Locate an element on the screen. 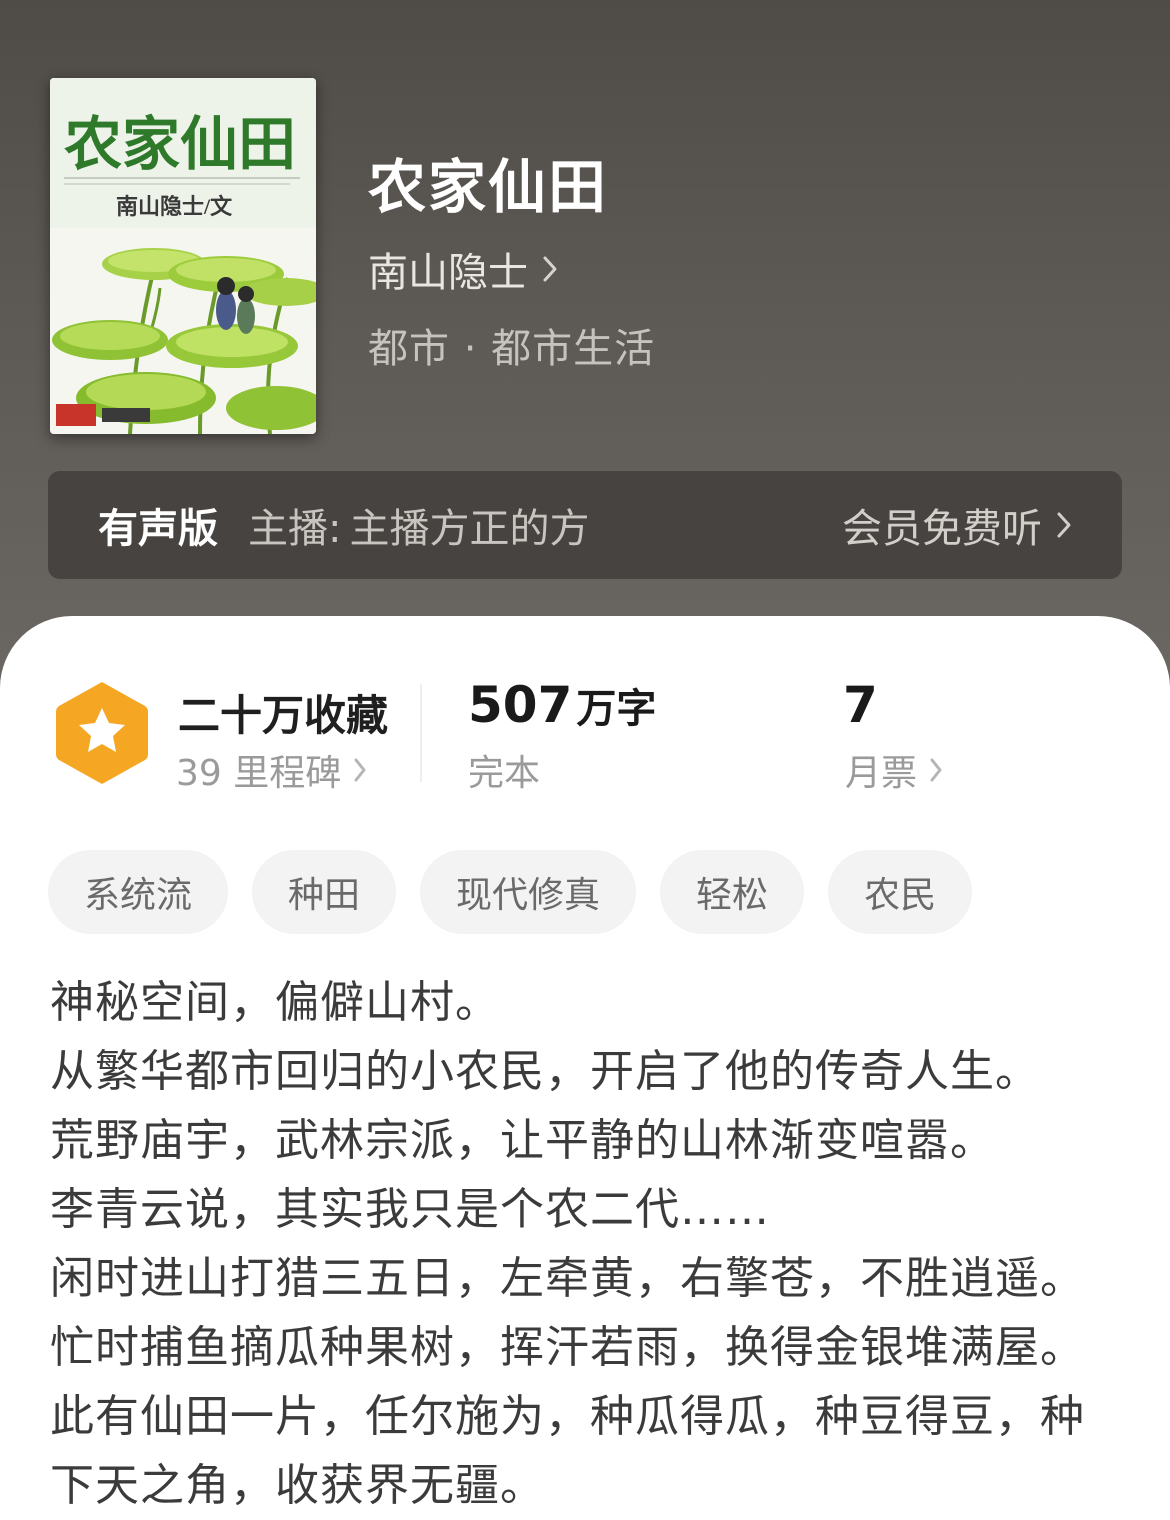 Image resolution: width=1170 pixels, height=1520 pixels. word-count: 507 万字 is located at coordinates (562, 705).